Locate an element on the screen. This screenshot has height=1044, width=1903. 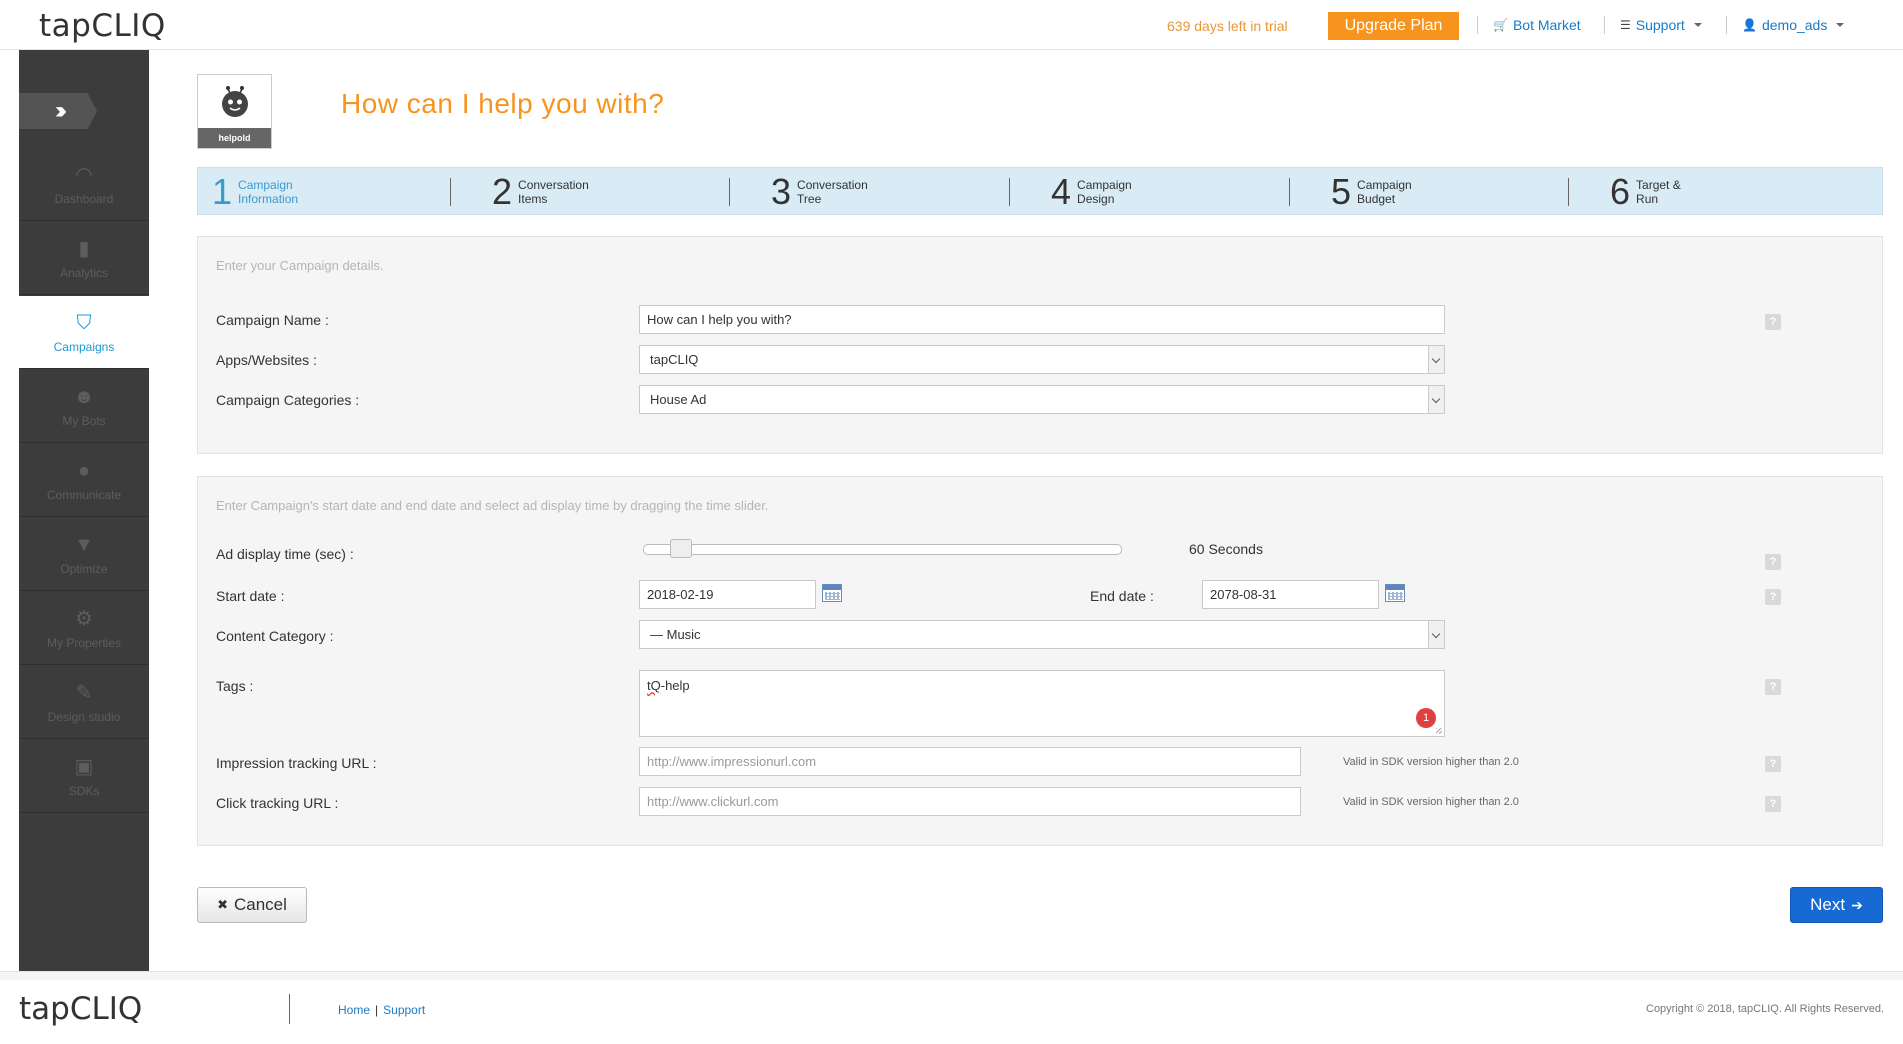
slider-handle is located at coordinates (681, 548).